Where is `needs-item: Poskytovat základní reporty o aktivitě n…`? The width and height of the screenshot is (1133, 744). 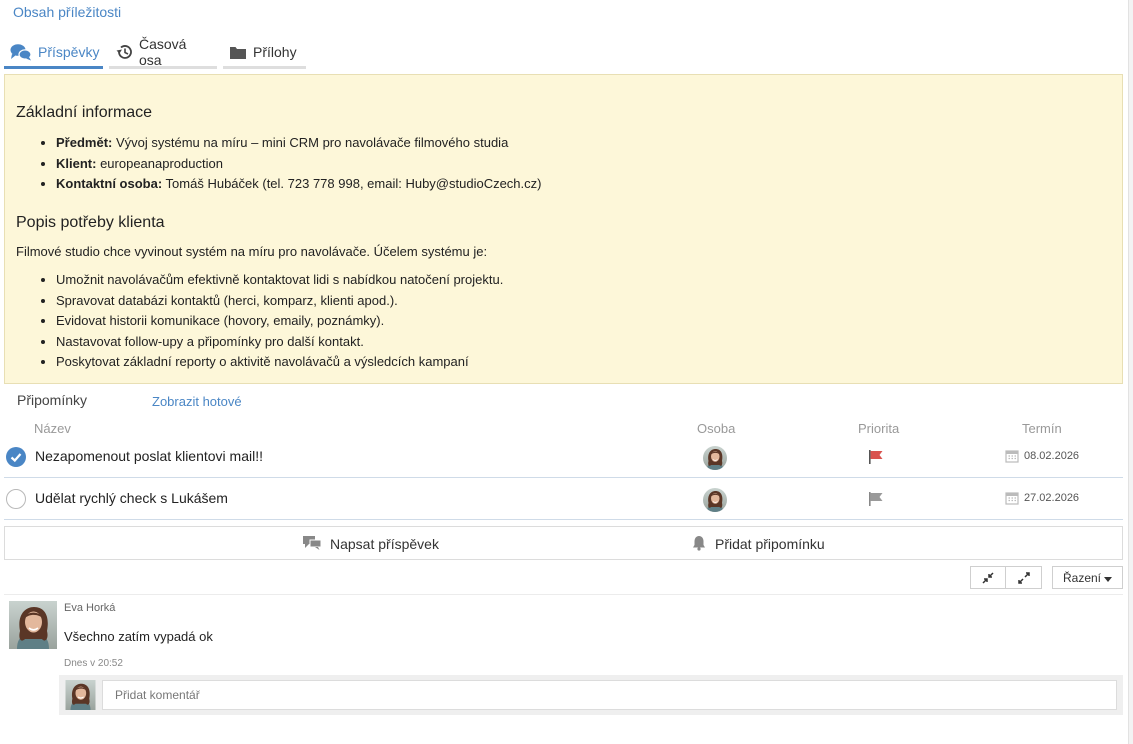
needs-item: Poskytovat základní reporty o aktivitě n… is located at coordinates (279, 362).